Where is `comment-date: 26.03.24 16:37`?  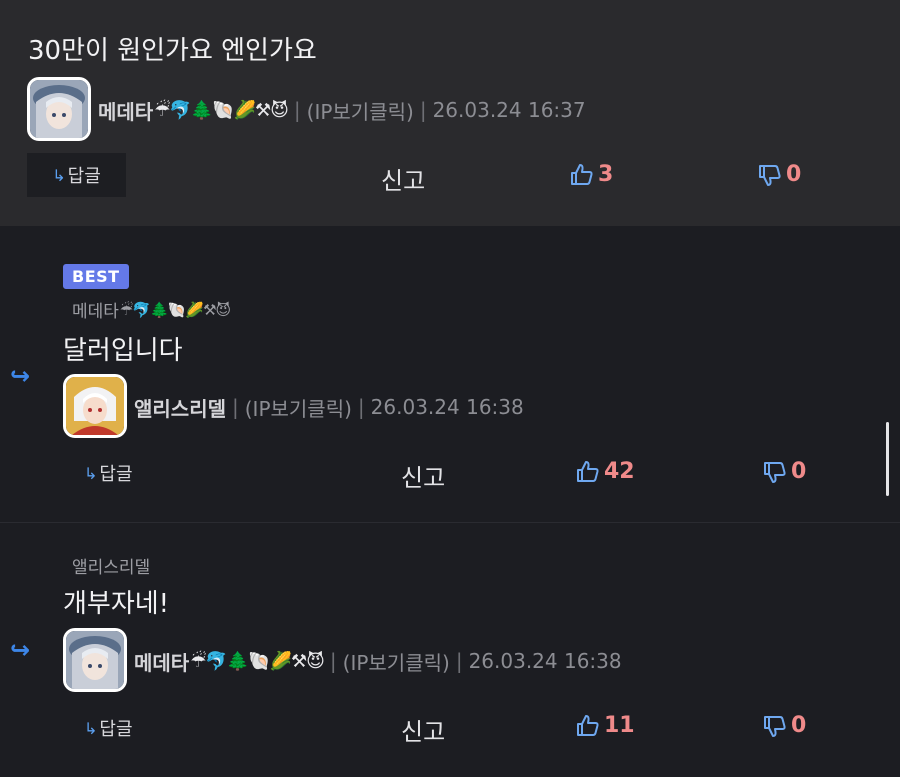
comment-date: 26.03.24 16:37 is located at coordinates (509, 110).